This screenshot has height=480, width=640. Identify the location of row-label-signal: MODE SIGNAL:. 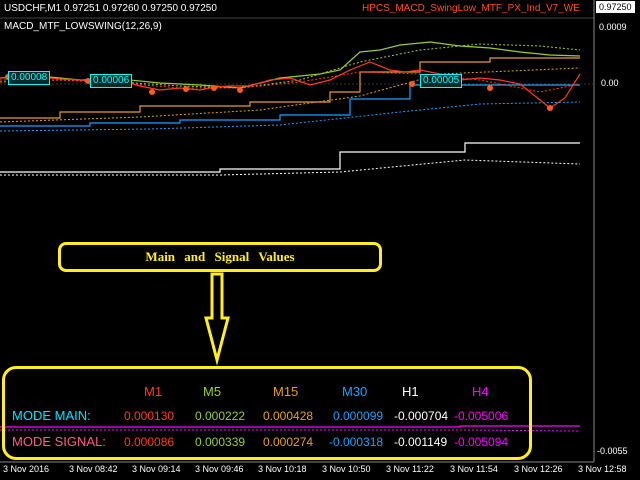
(59, 441).